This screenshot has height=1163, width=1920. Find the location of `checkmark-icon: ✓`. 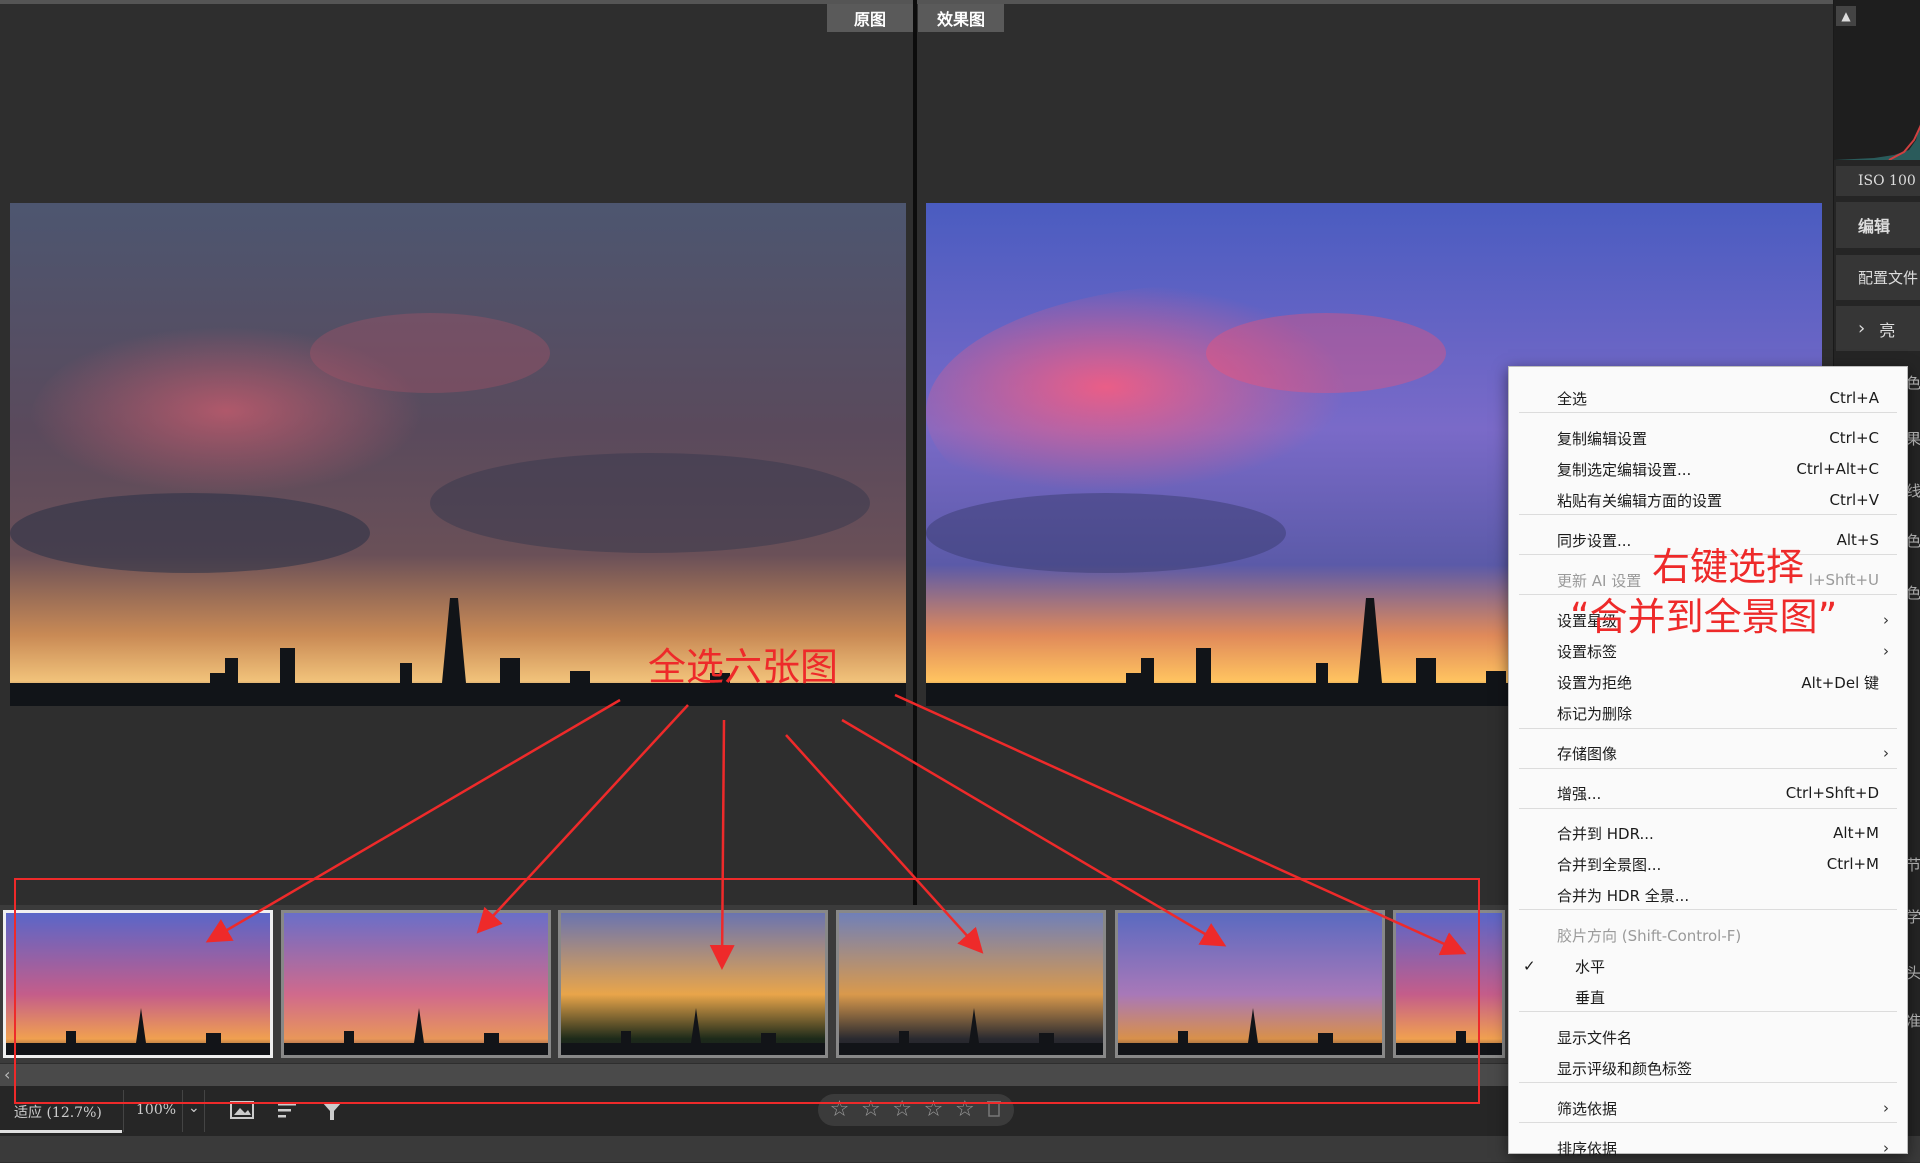

checkmark-icon: ✓ is located at coordinates (1529, 966).